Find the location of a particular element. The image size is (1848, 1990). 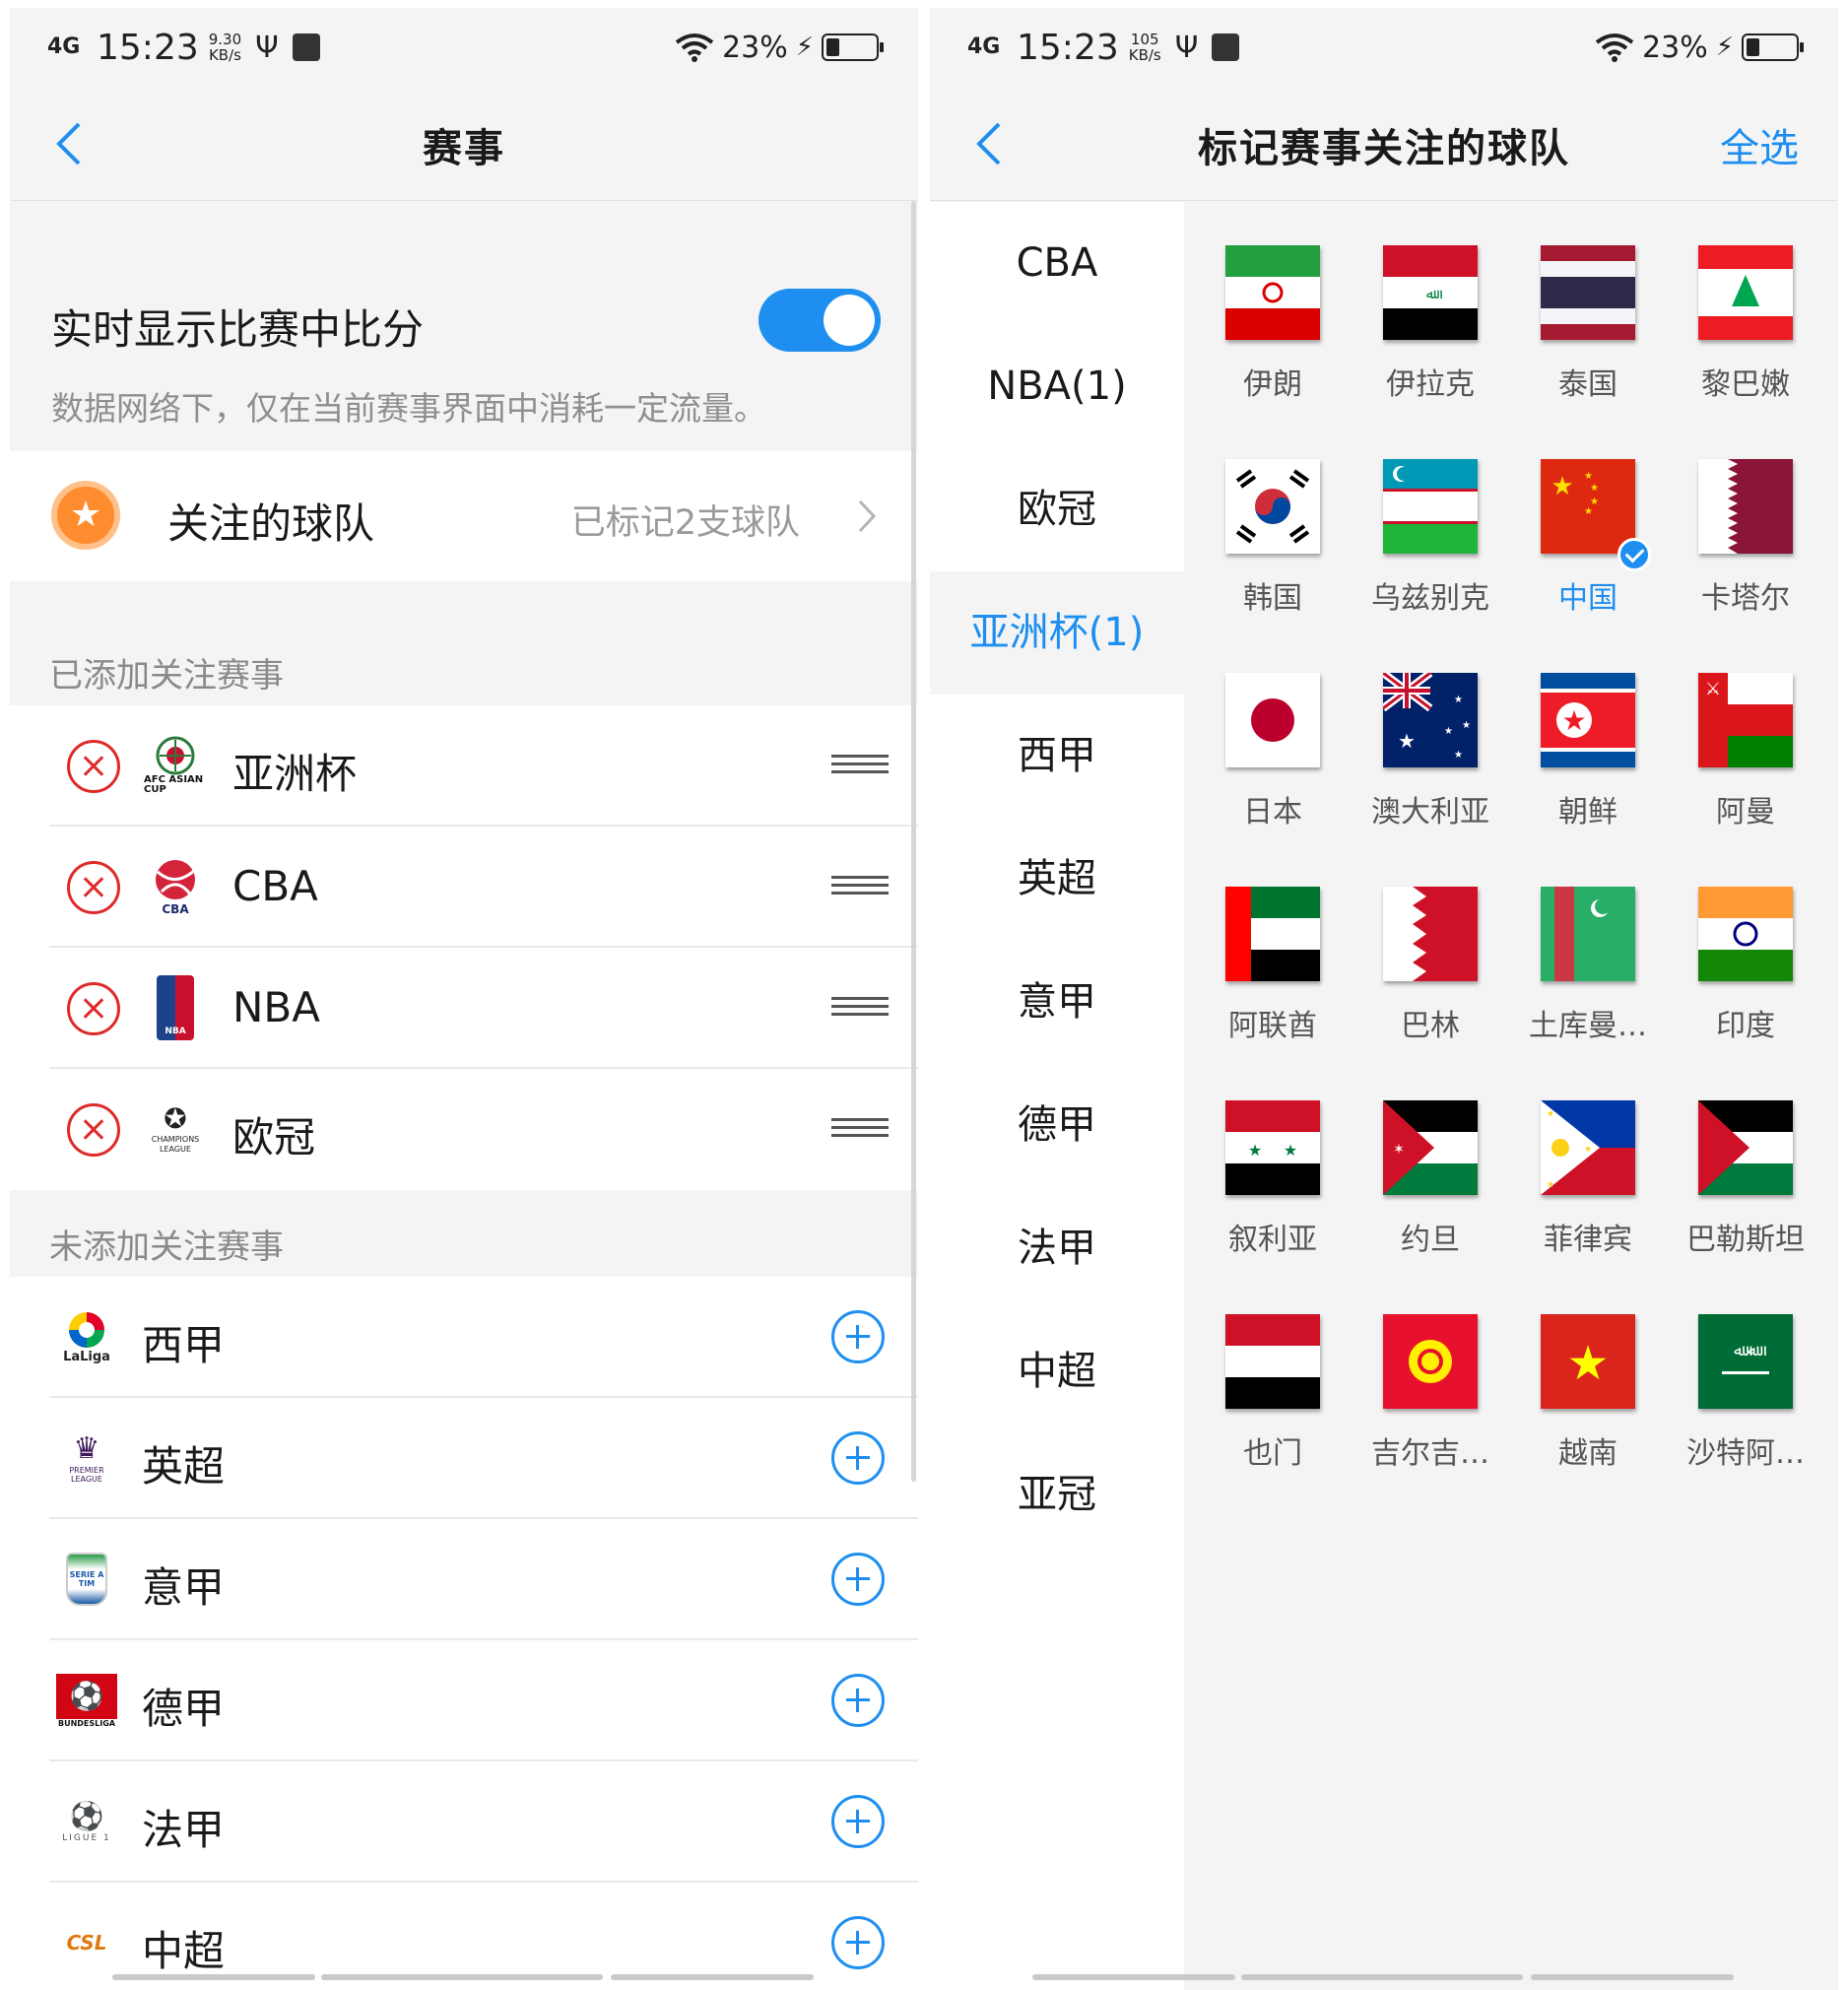

favorite-teams-count: 已标记2支球队 is located at coordinates (685, 523).